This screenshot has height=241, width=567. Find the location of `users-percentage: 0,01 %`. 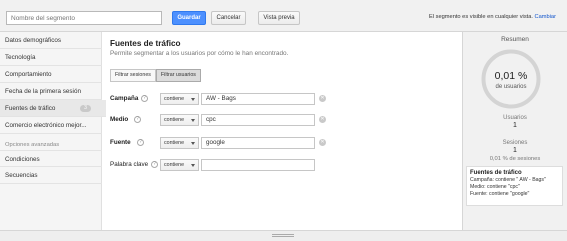

users-percentage: 0,01 % is located at coordinates (511, 76).